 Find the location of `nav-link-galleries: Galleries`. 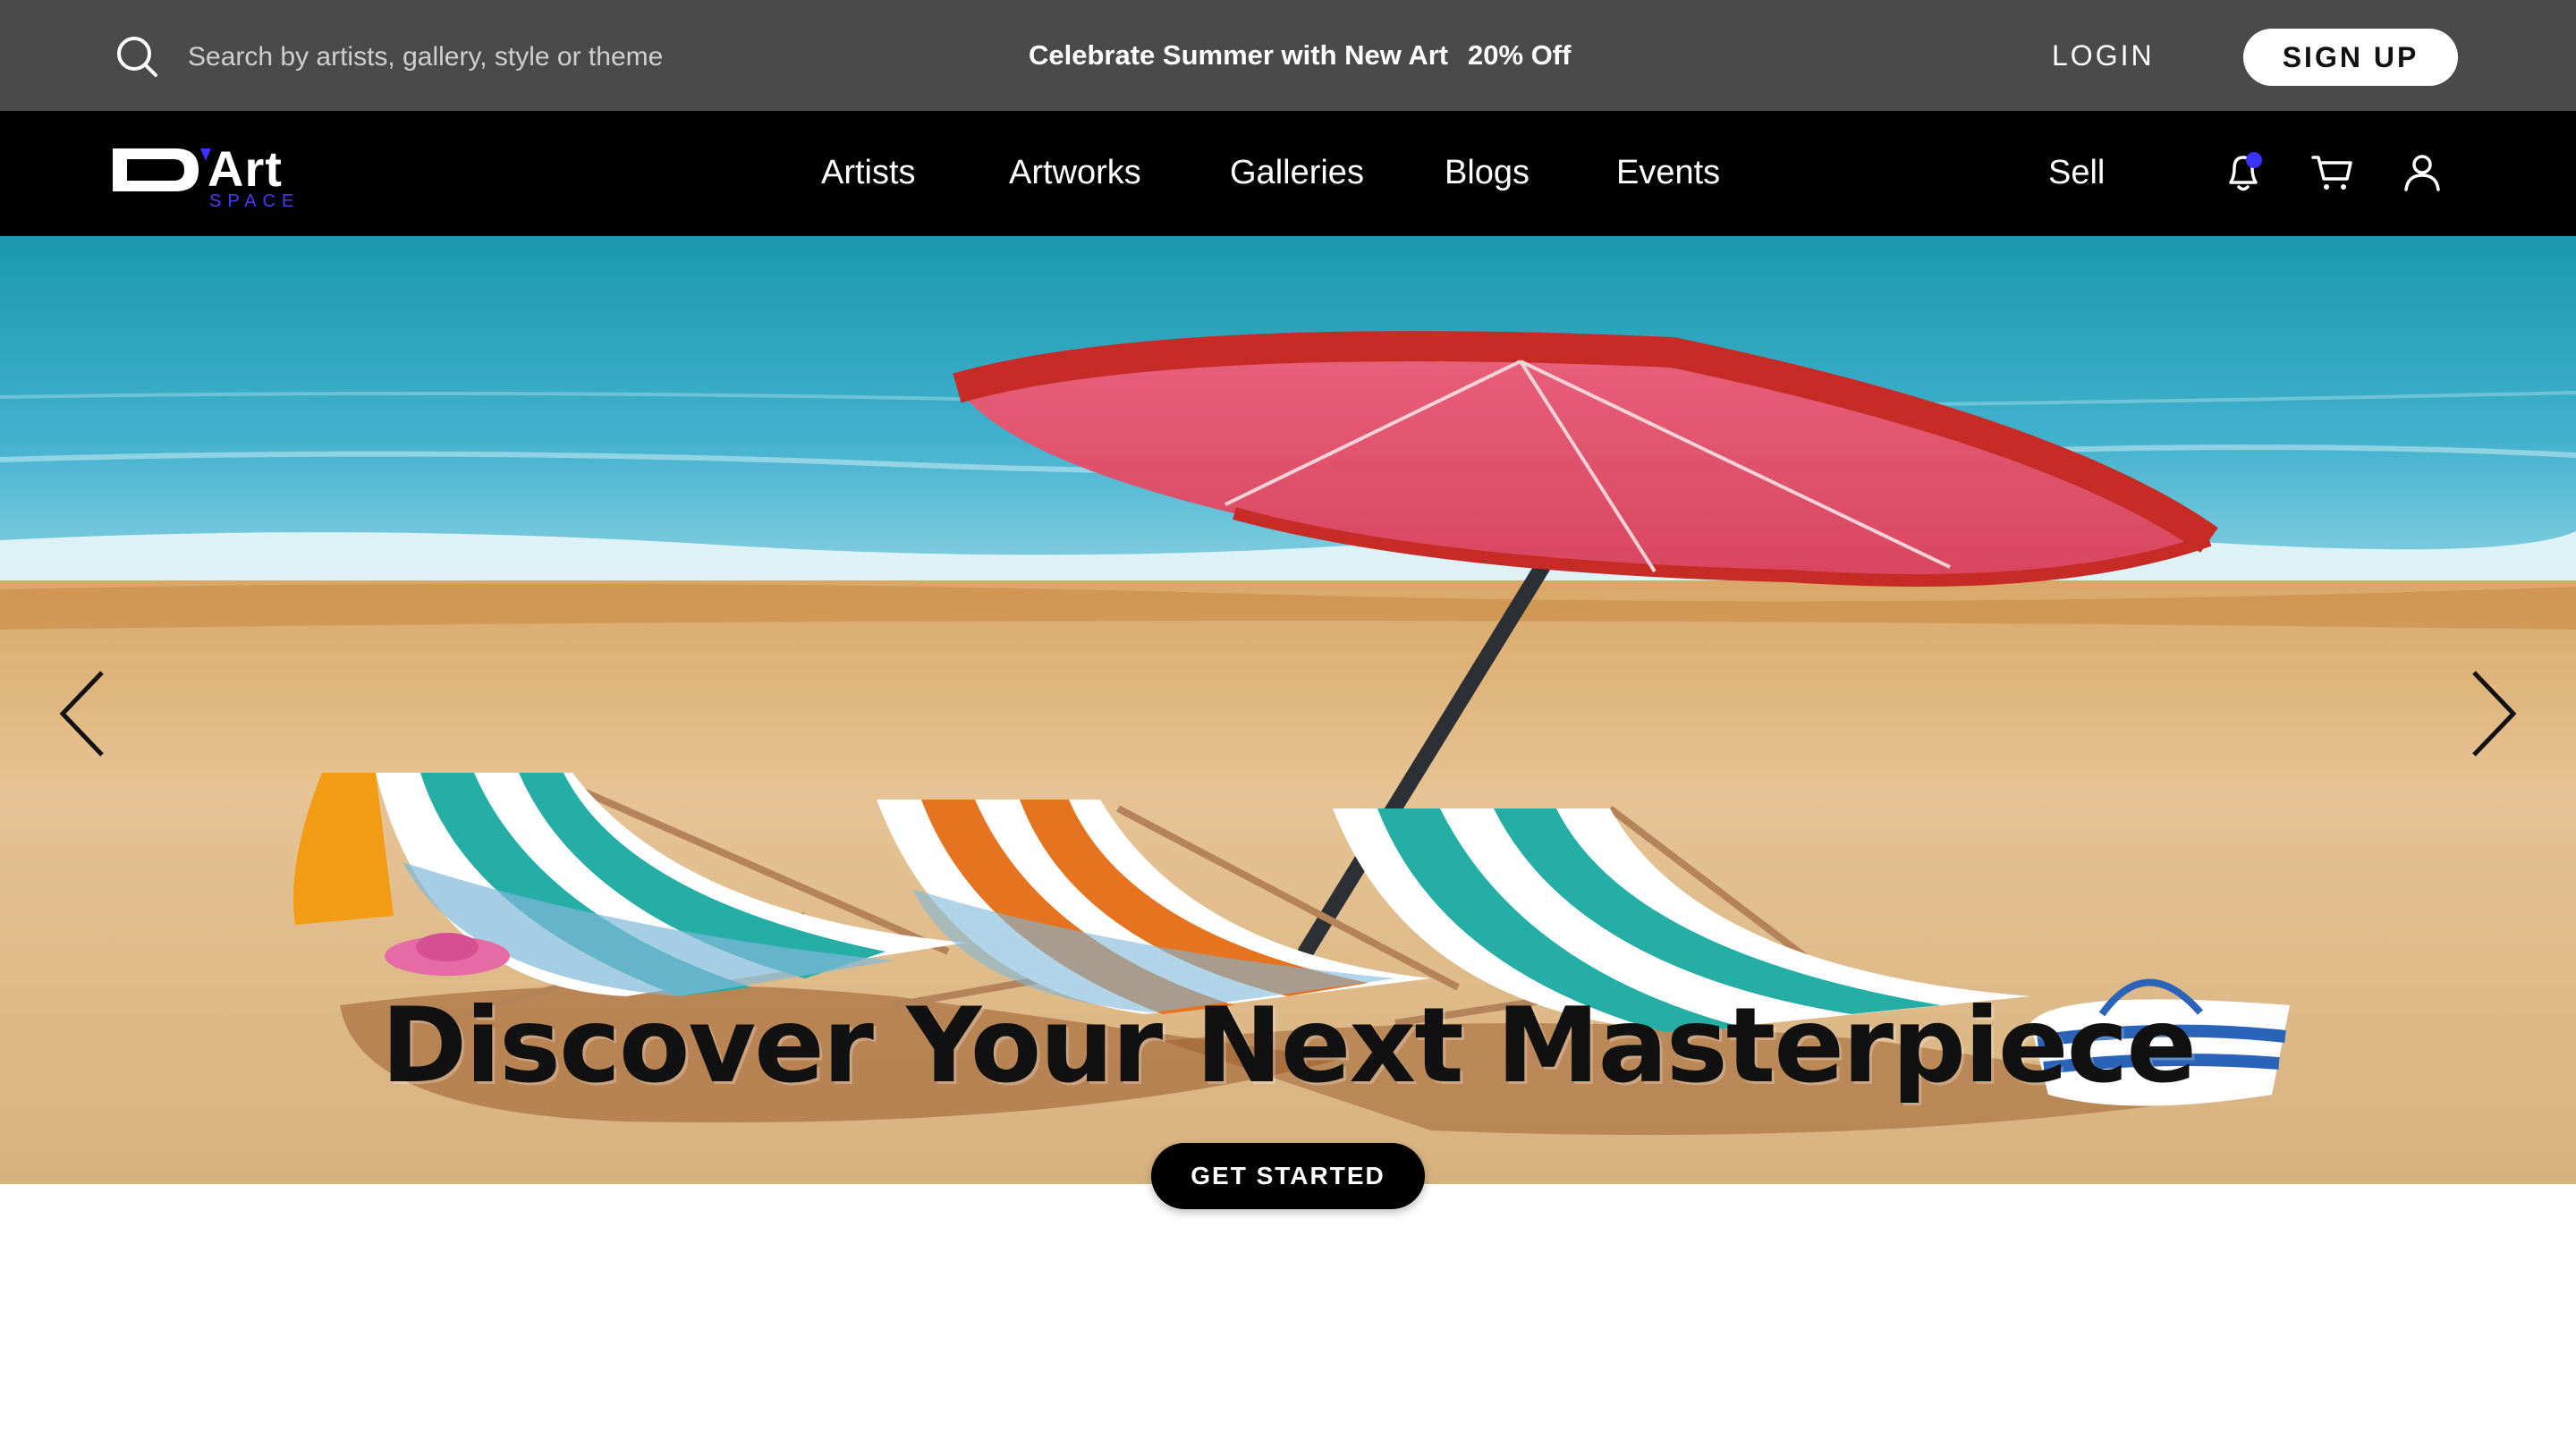

nav-link-galleries: Galleries is located at coordinates (1297, 173).